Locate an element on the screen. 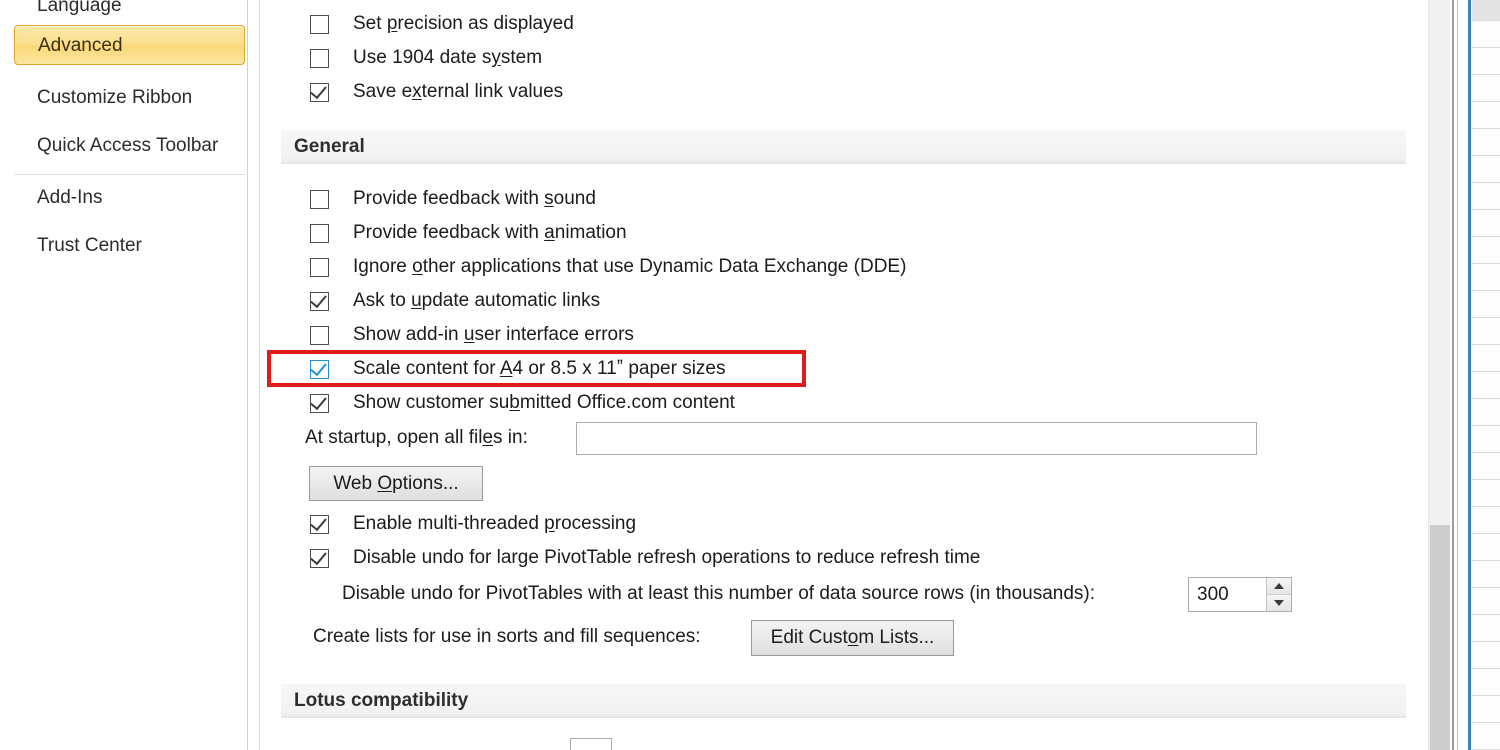 The height and width of the screenshot is (750, 1500). sidebar-item-language: Language is located at coordinates (68, 13).